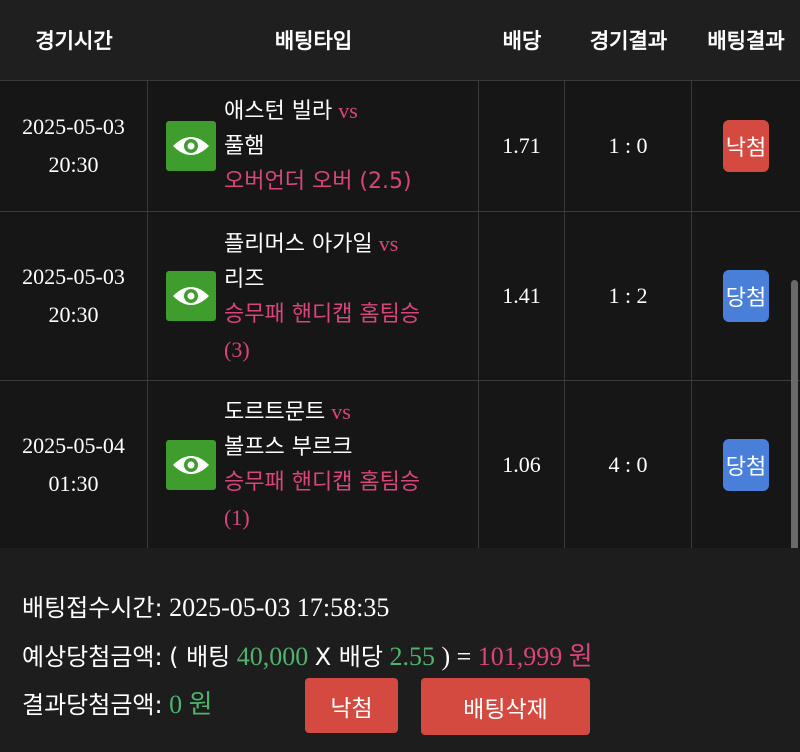 This screenshot has height=752, width=800. I want to click on bet-pick-handicap: (3), so click(237, 349).